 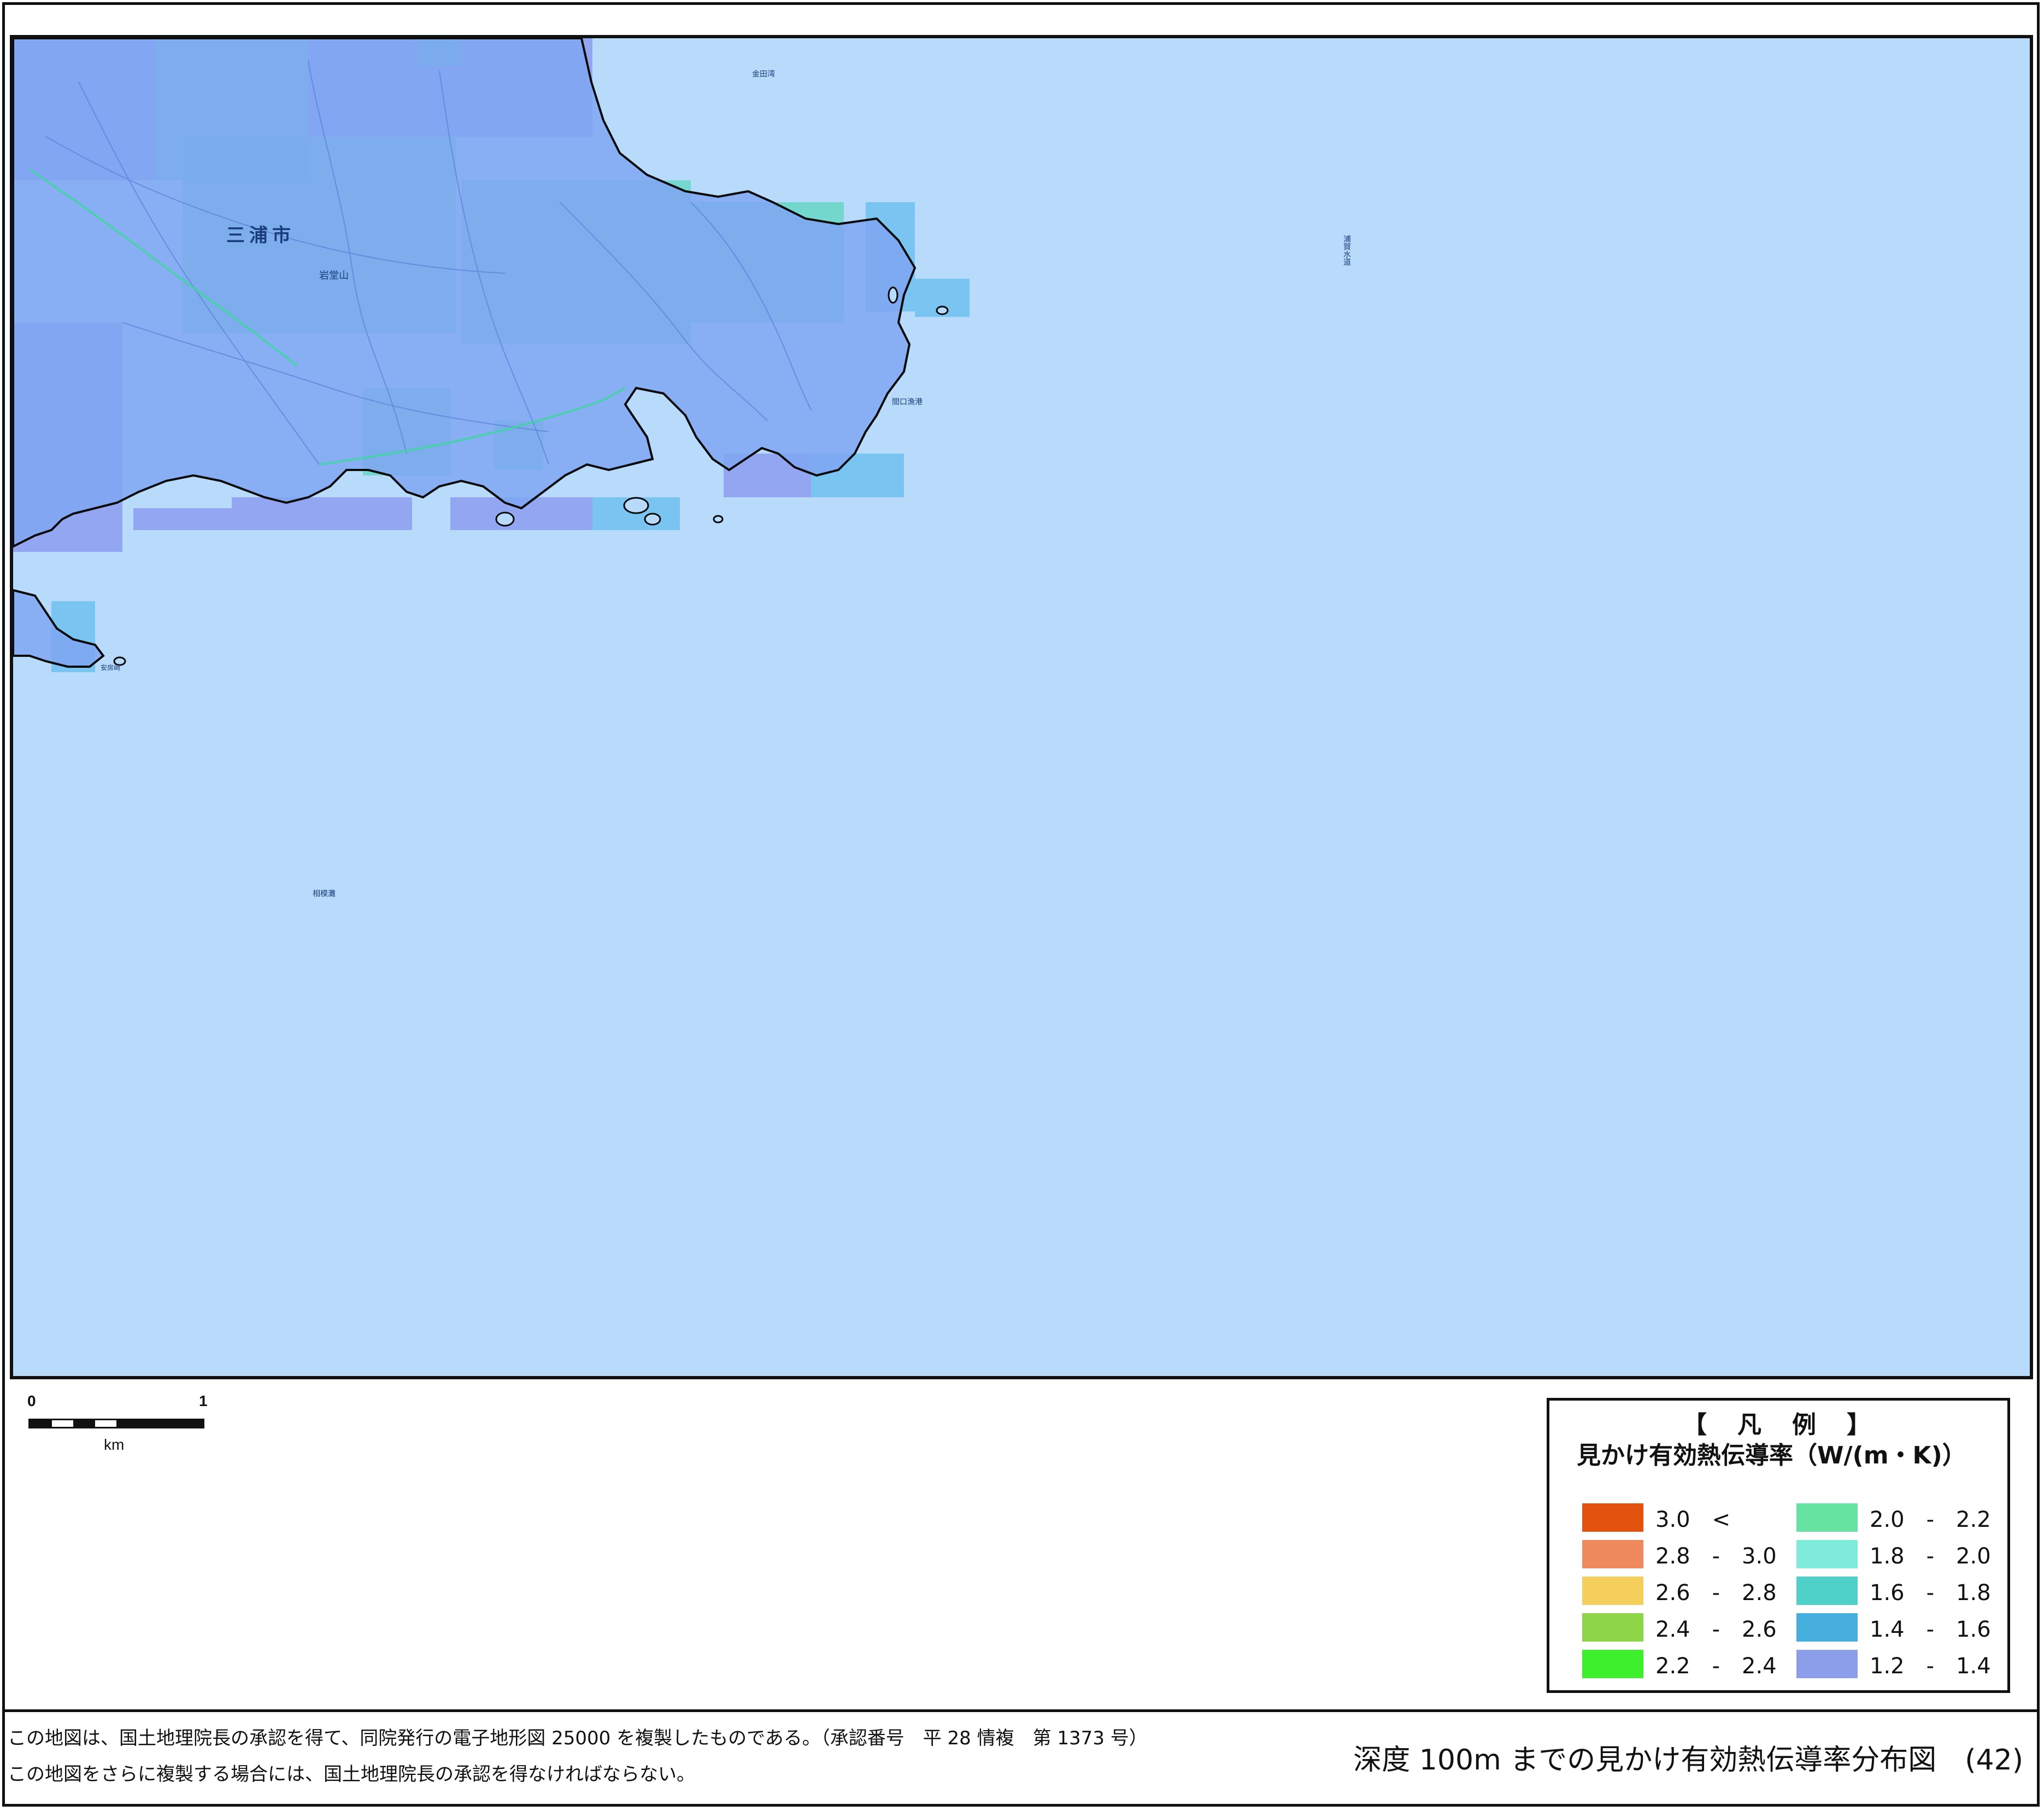 I want to click on legend-item: 2.8 - 3.0, so click(x=1679, y=1554).